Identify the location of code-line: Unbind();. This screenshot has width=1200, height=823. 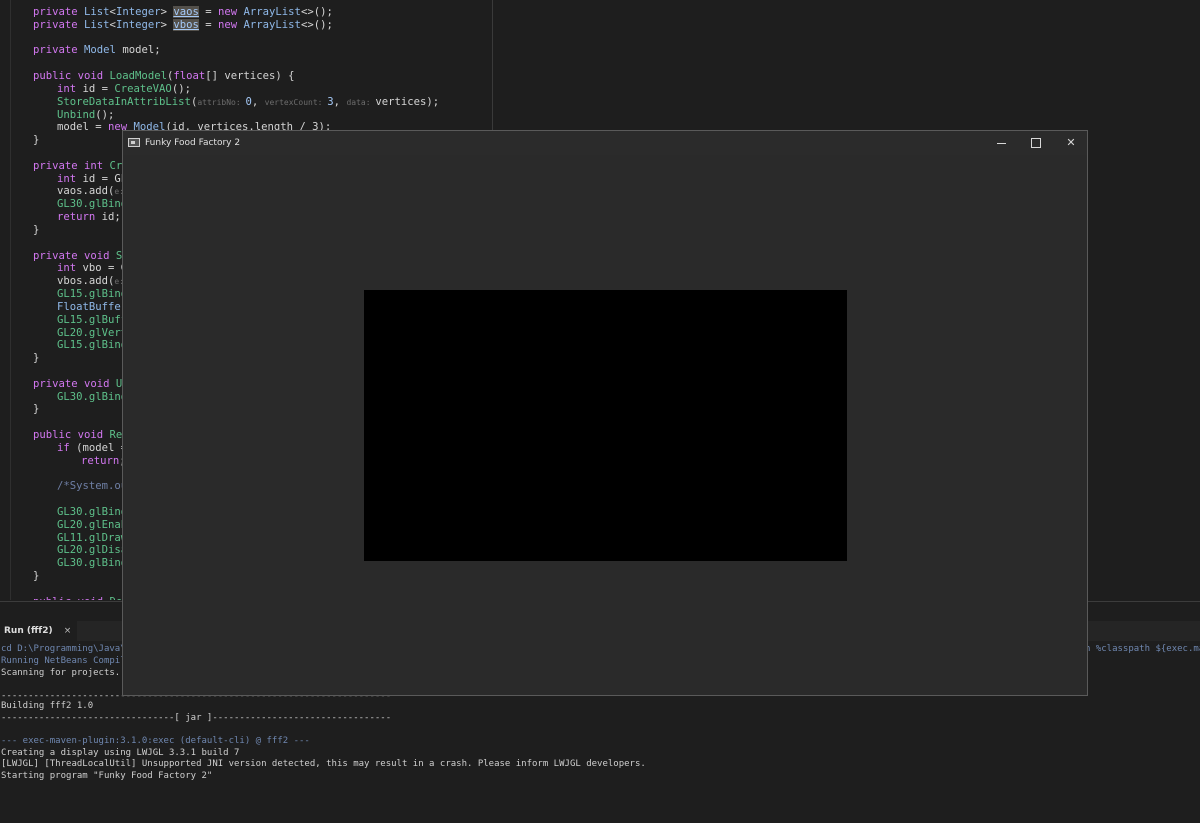
(73, 115).